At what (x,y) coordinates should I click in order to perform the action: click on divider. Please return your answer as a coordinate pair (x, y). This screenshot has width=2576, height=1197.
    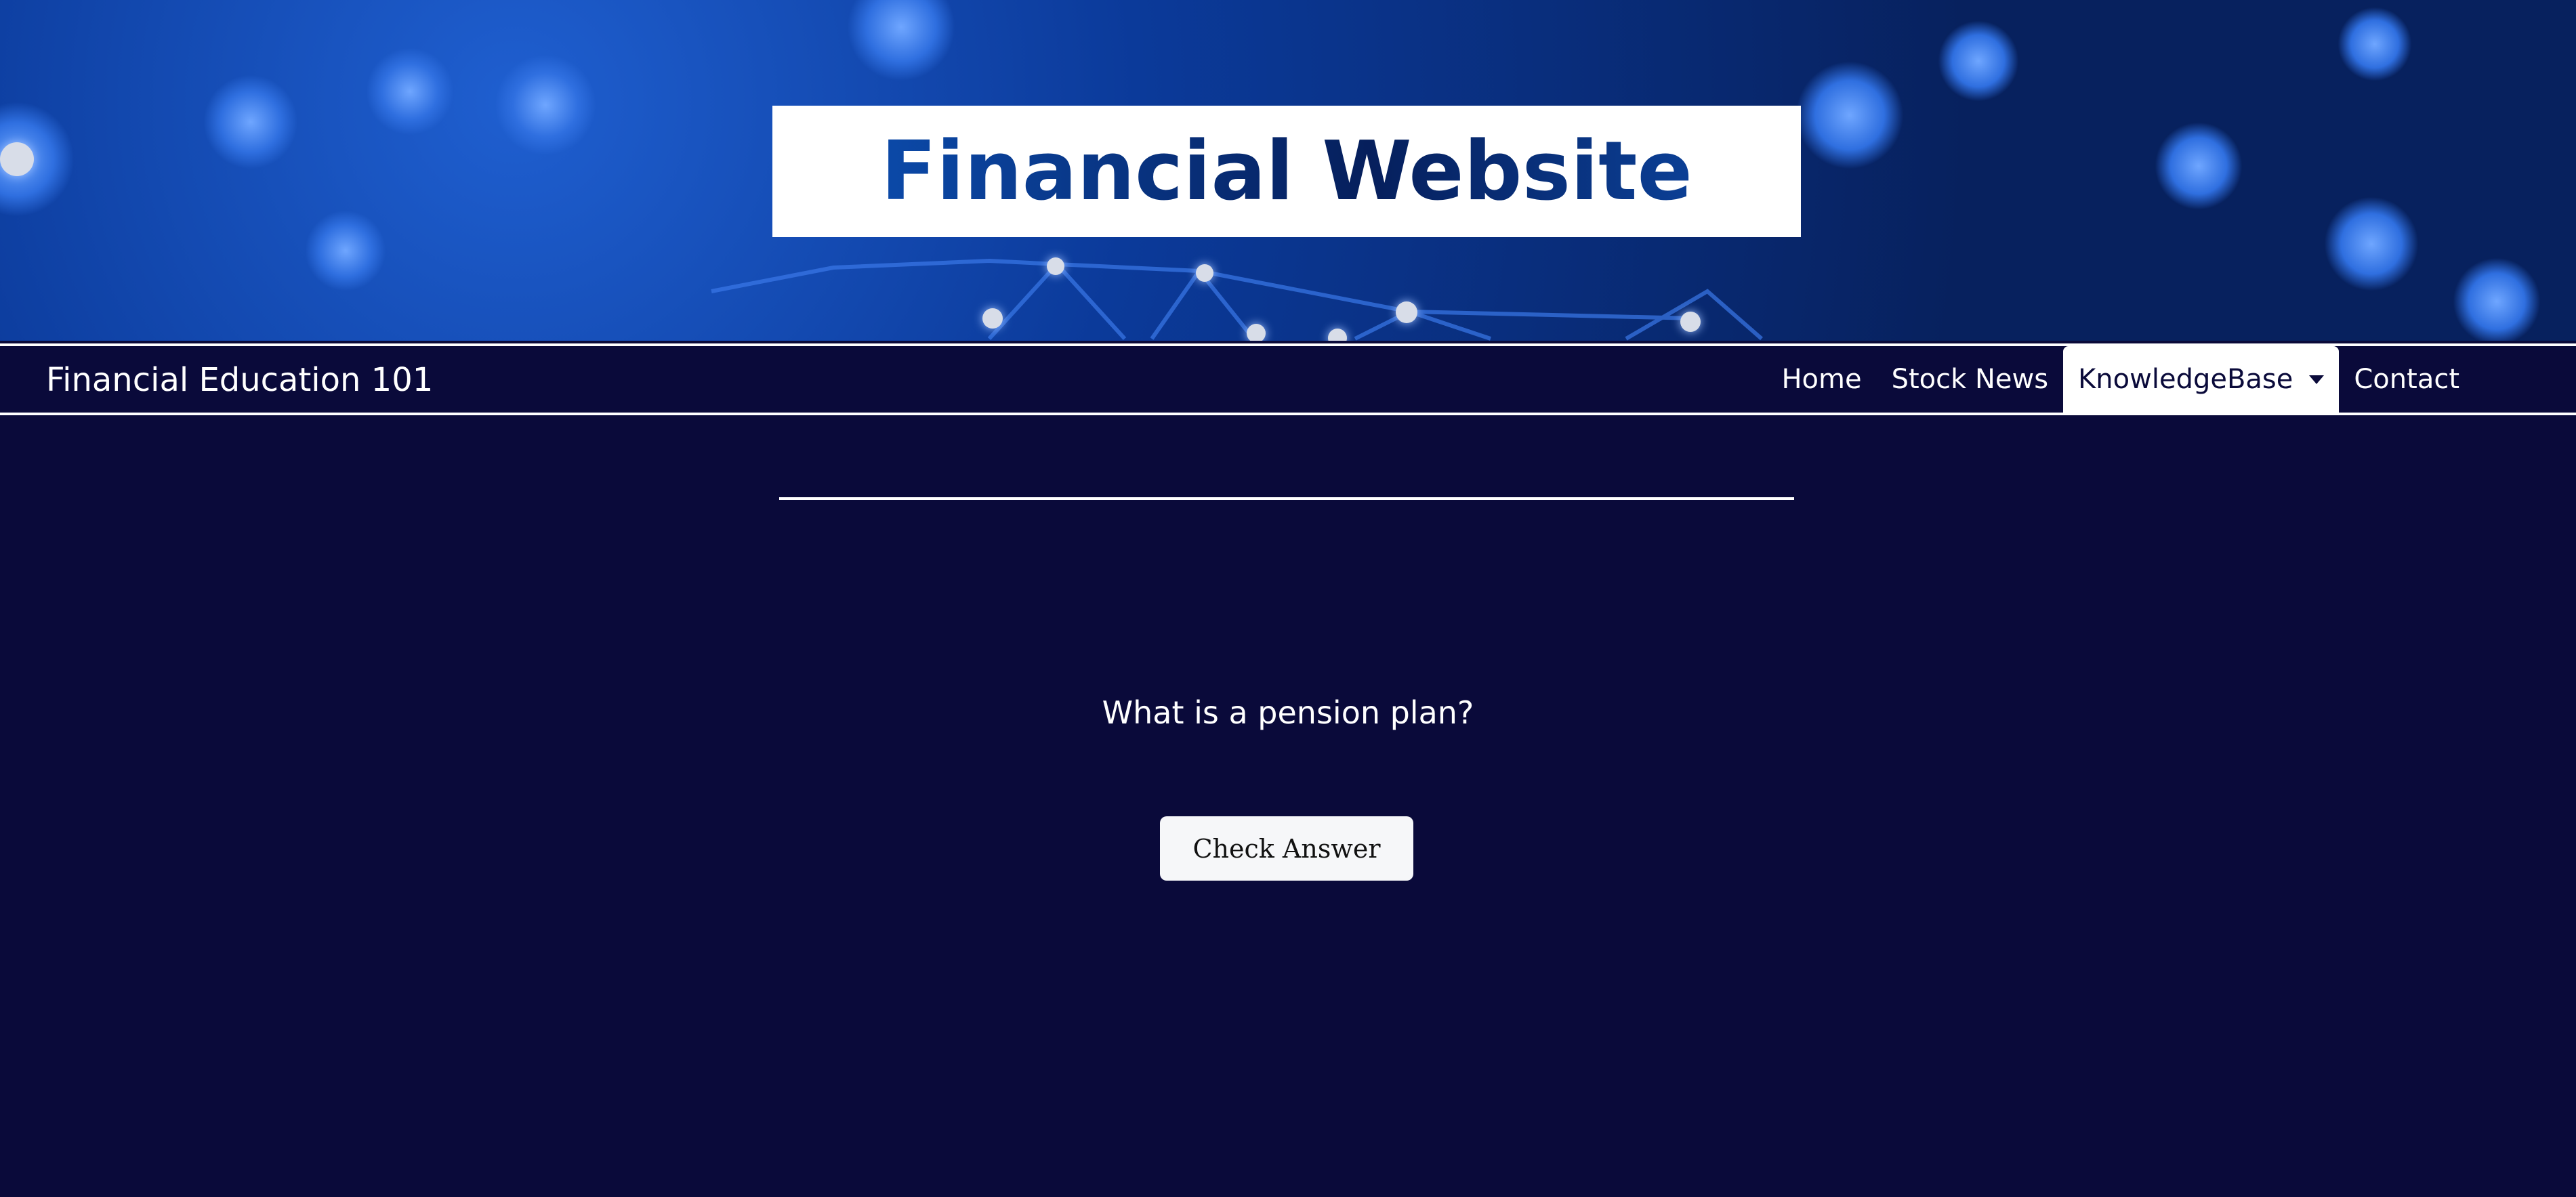
    Looking at the image, I should click on (1286, 498).